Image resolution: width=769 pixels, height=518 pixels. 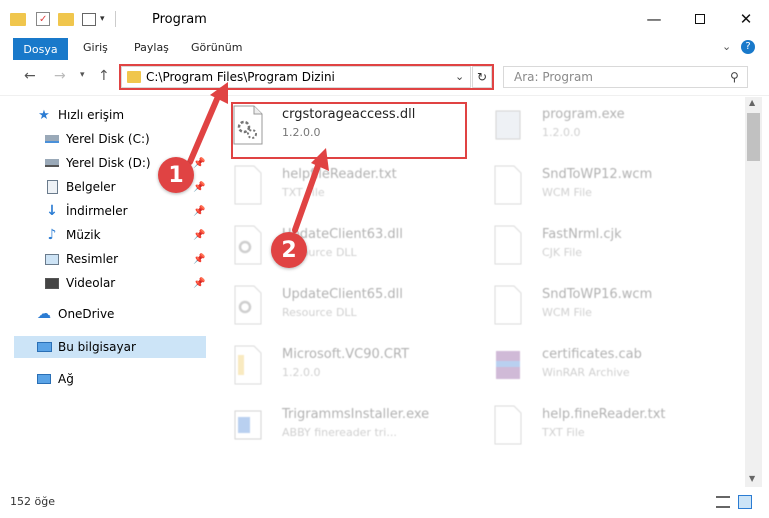 What do you see at coordinates (176, 175) in the screenshot?
I see `step-1-badge: 1` at bounding box center [176, 175].